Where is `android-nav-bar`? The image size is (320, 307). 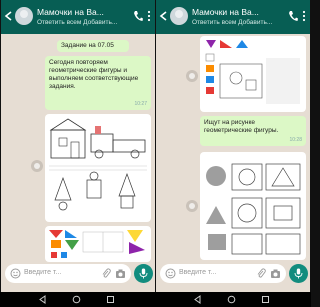
android-nav-bar is located at coordinates (155, 299).